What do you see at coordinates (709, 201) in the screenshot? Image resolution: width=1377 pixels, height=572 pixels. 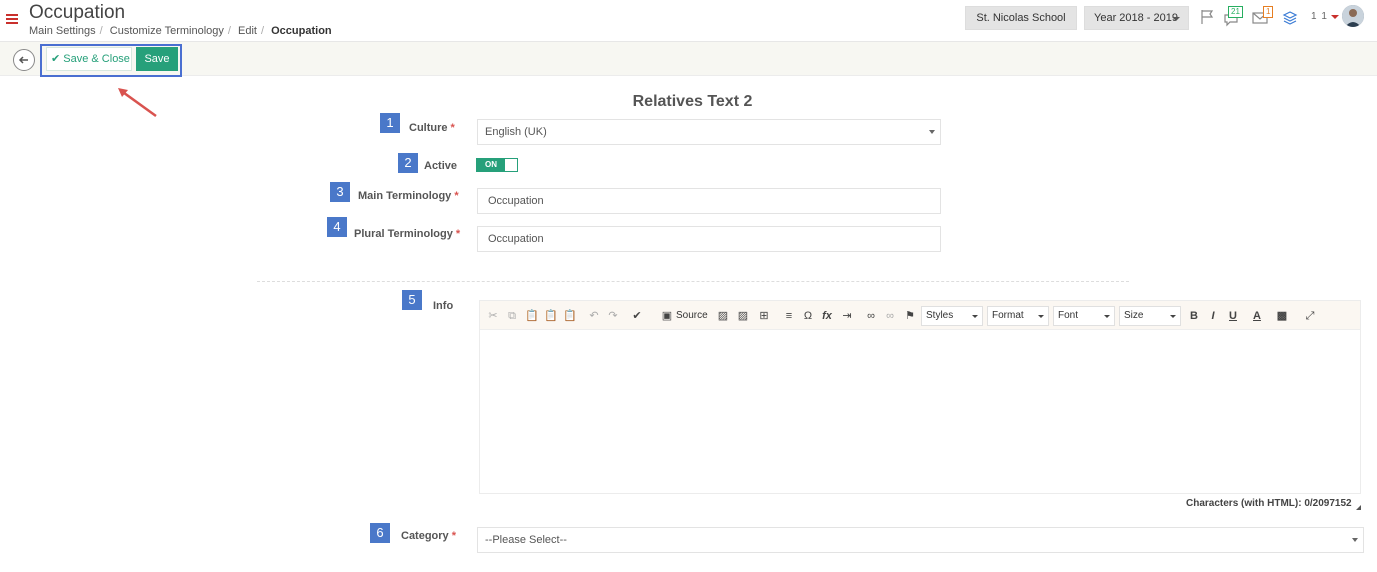 I see `main-terminology-input` at bounding box center [709, 201].